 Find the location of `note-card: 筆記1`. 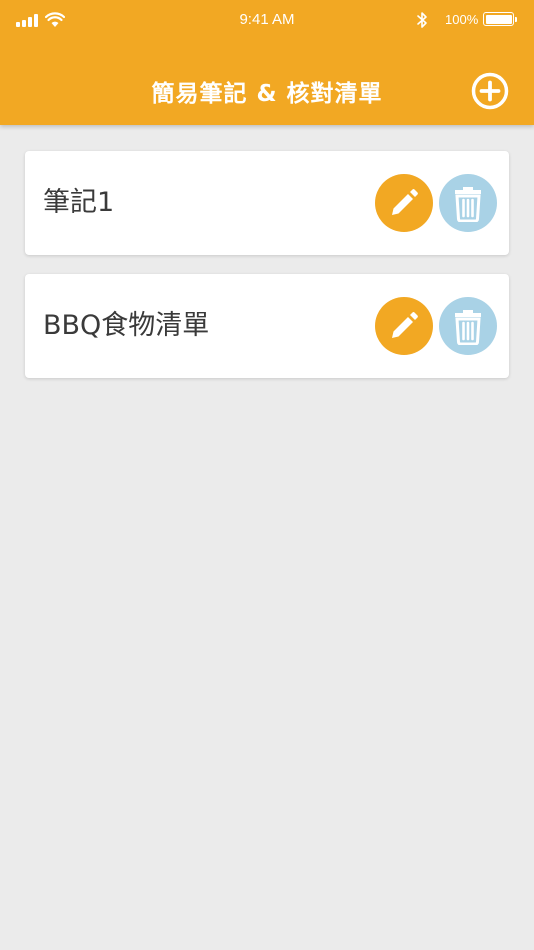

note-card: 筆記1 is located at coordinates (267, 203).